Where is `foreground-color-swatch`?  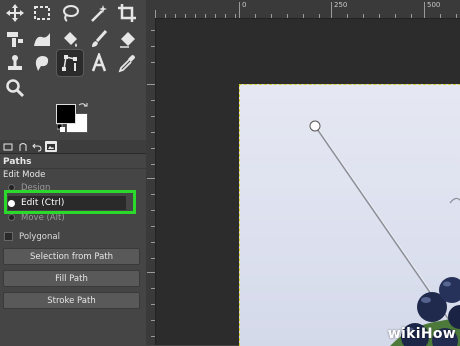
foreground-color-swatch is located at coordinates (66, 114).